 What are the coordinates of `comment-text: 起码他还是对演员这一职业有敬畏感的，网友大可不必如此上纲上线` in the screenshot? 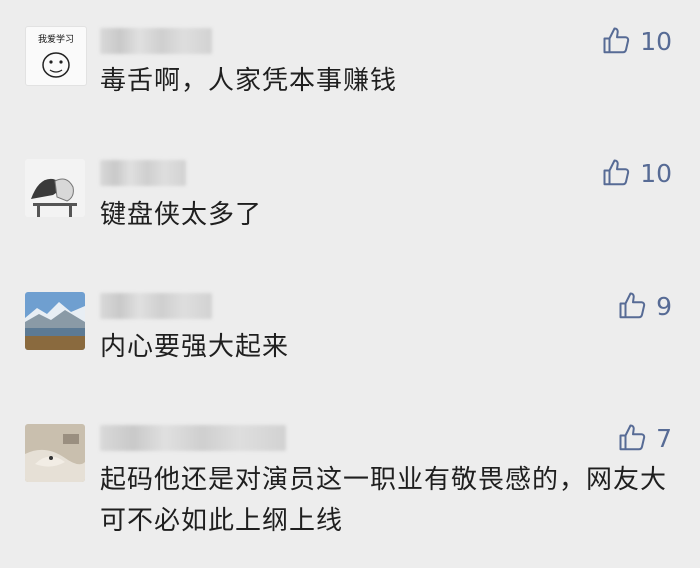 It's located at (384, 500).